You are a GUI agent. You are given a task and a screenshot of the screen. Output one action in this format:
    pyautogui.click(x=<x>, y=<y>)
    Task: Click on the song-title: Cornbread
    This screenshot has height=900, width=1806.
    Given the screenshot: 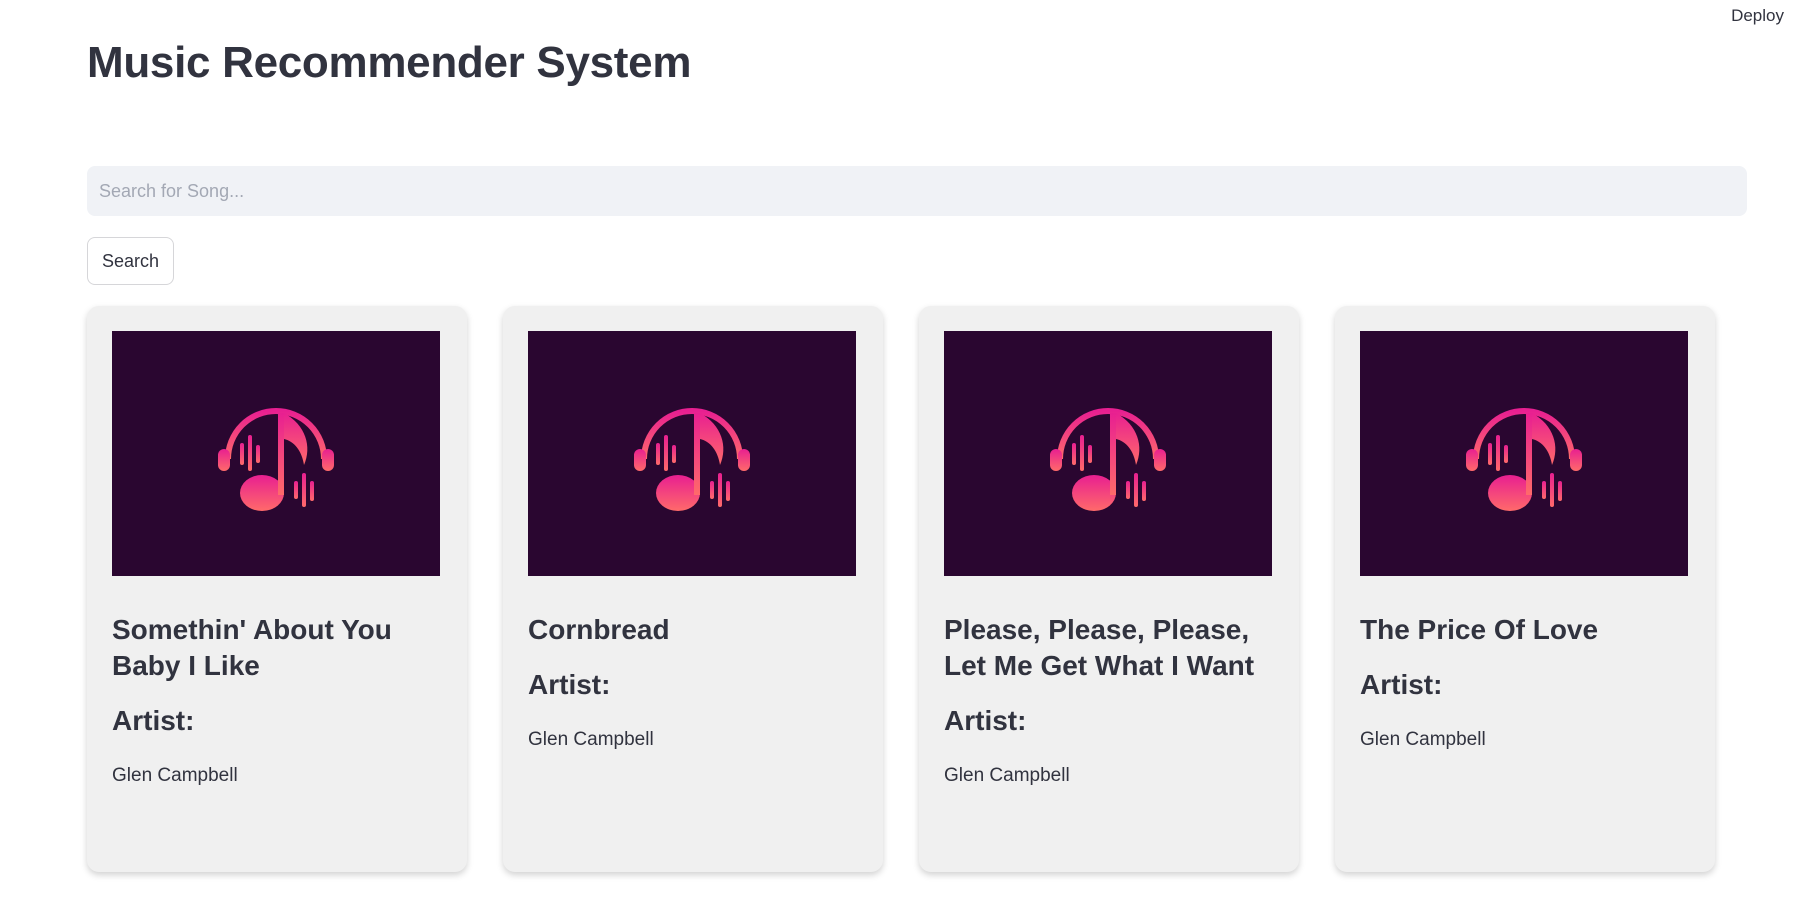 What is the action you would take?
    pyautogui.click(x=599, y=629)
    